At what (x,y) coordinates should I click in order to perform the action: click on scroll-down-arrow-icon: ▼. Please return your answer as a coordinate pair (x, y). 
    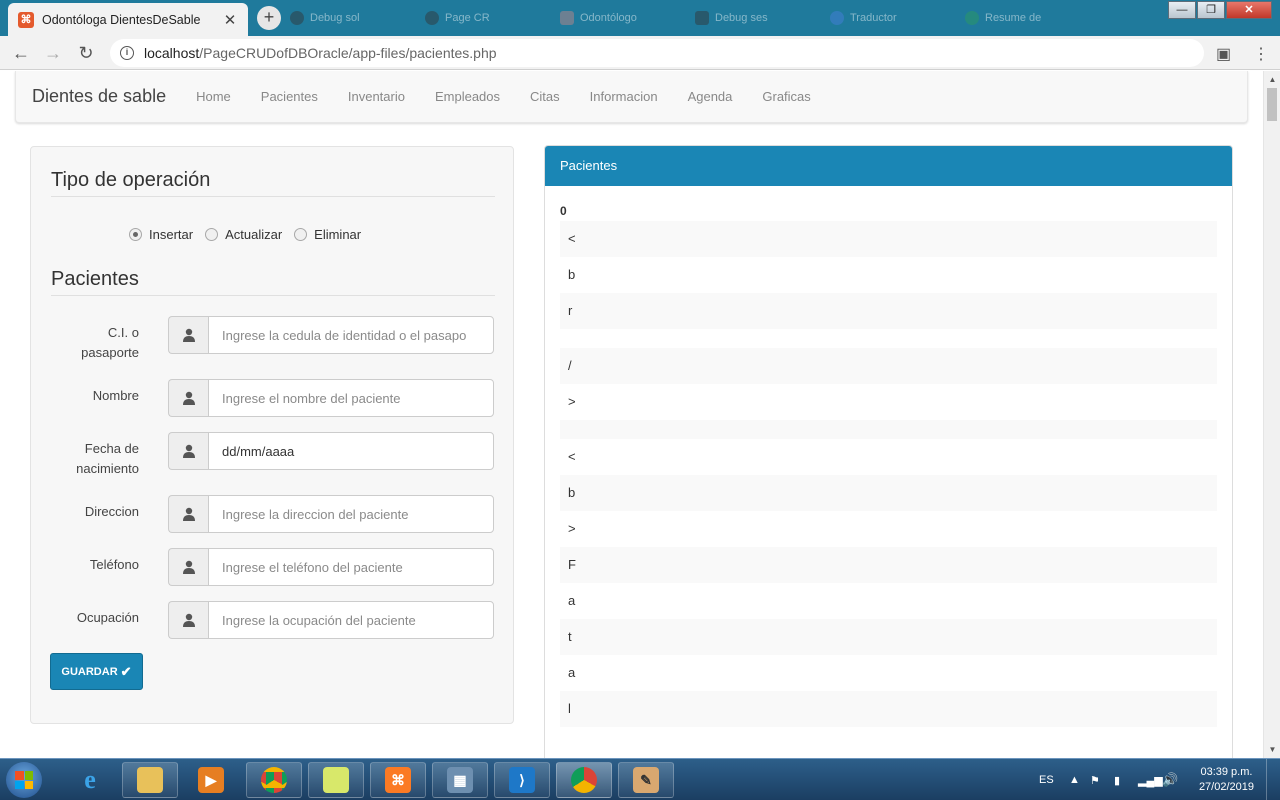
    Looking at the image, I should click on (1272, 749).